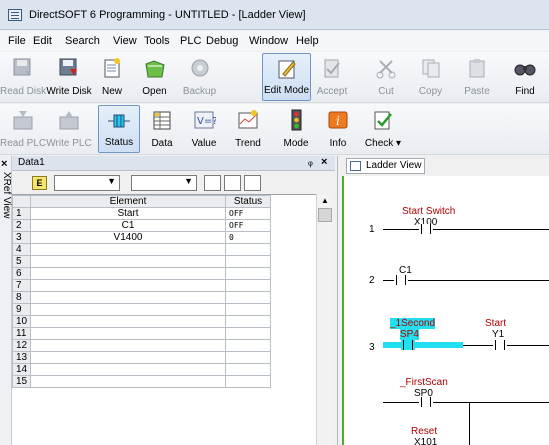 The image size is (549, 445). Describe the element at coordinates (398, 143) in the screenshot. I see `check-dropdown-icon: ▾` at that location.